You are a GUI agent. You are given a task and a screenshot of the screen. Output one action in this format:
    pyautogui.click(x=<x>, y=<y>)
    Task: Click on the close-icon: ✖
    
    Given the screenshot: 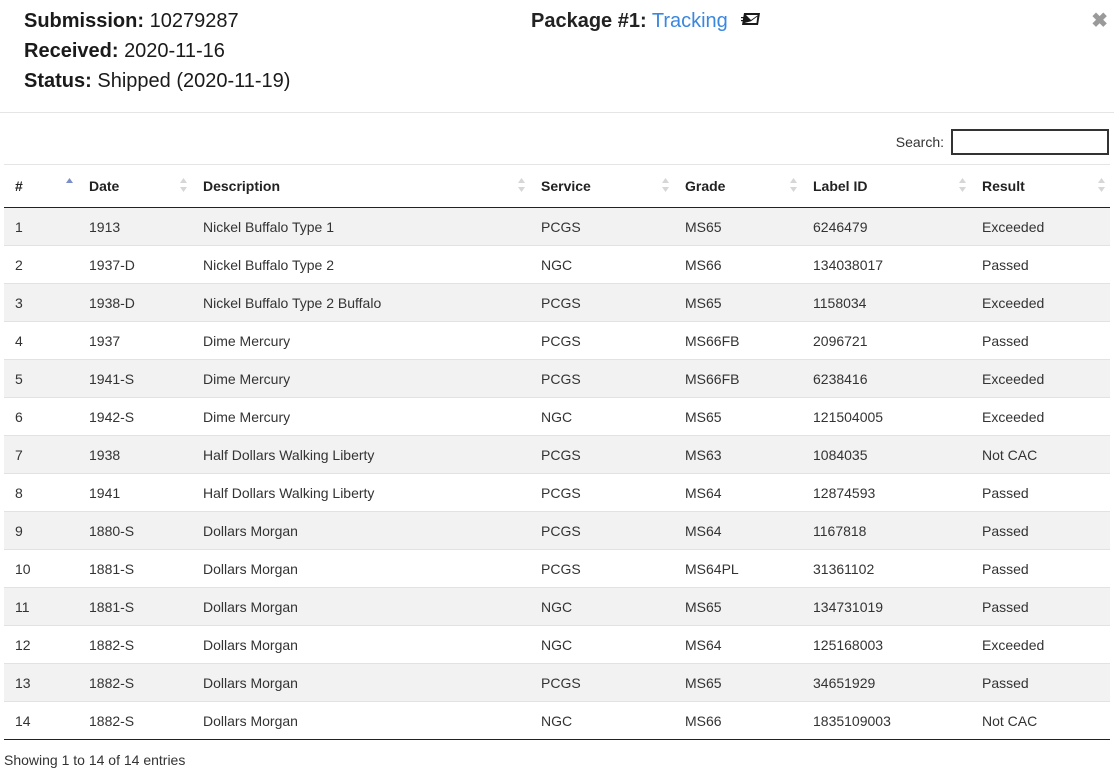 What is the action you would take?
    pyautogui.click(x=1099, y=20)
    